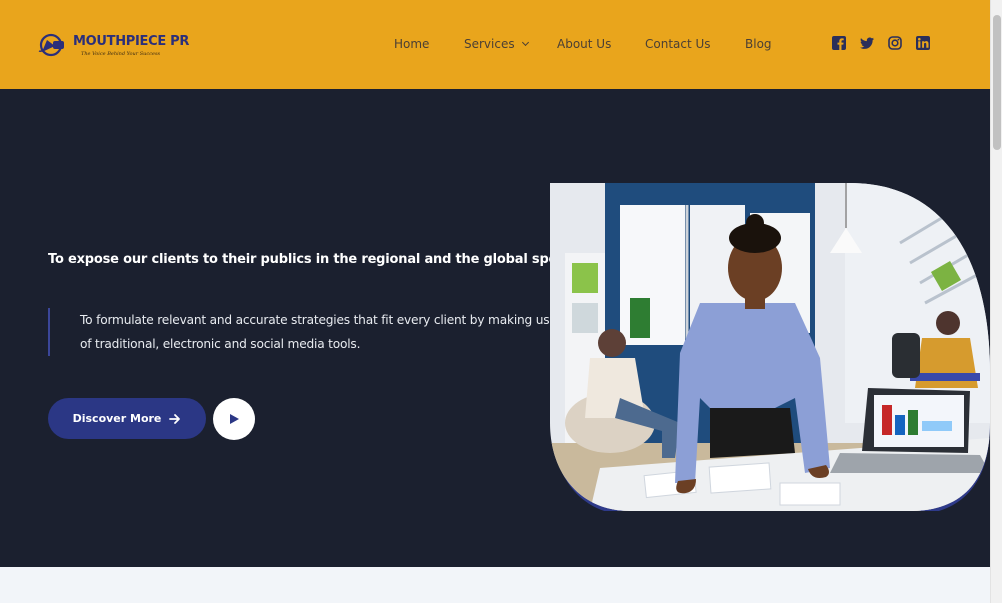  Describe the element at coordinates (411, 44) in the screenshot. I see `nav-home: Home` at that location.